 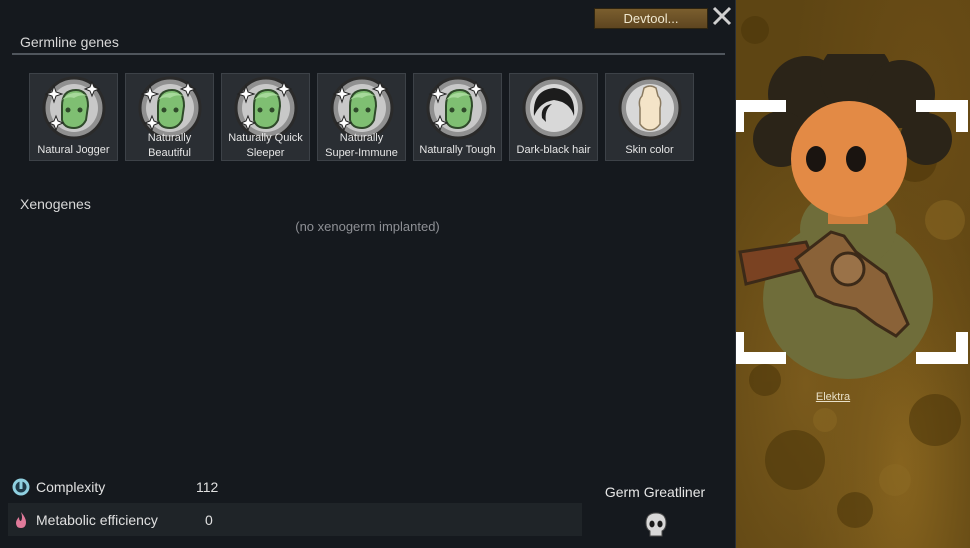 I want to click on gene-card-dark-black-hair: Dark-black hair, so click(x=553, y=117).